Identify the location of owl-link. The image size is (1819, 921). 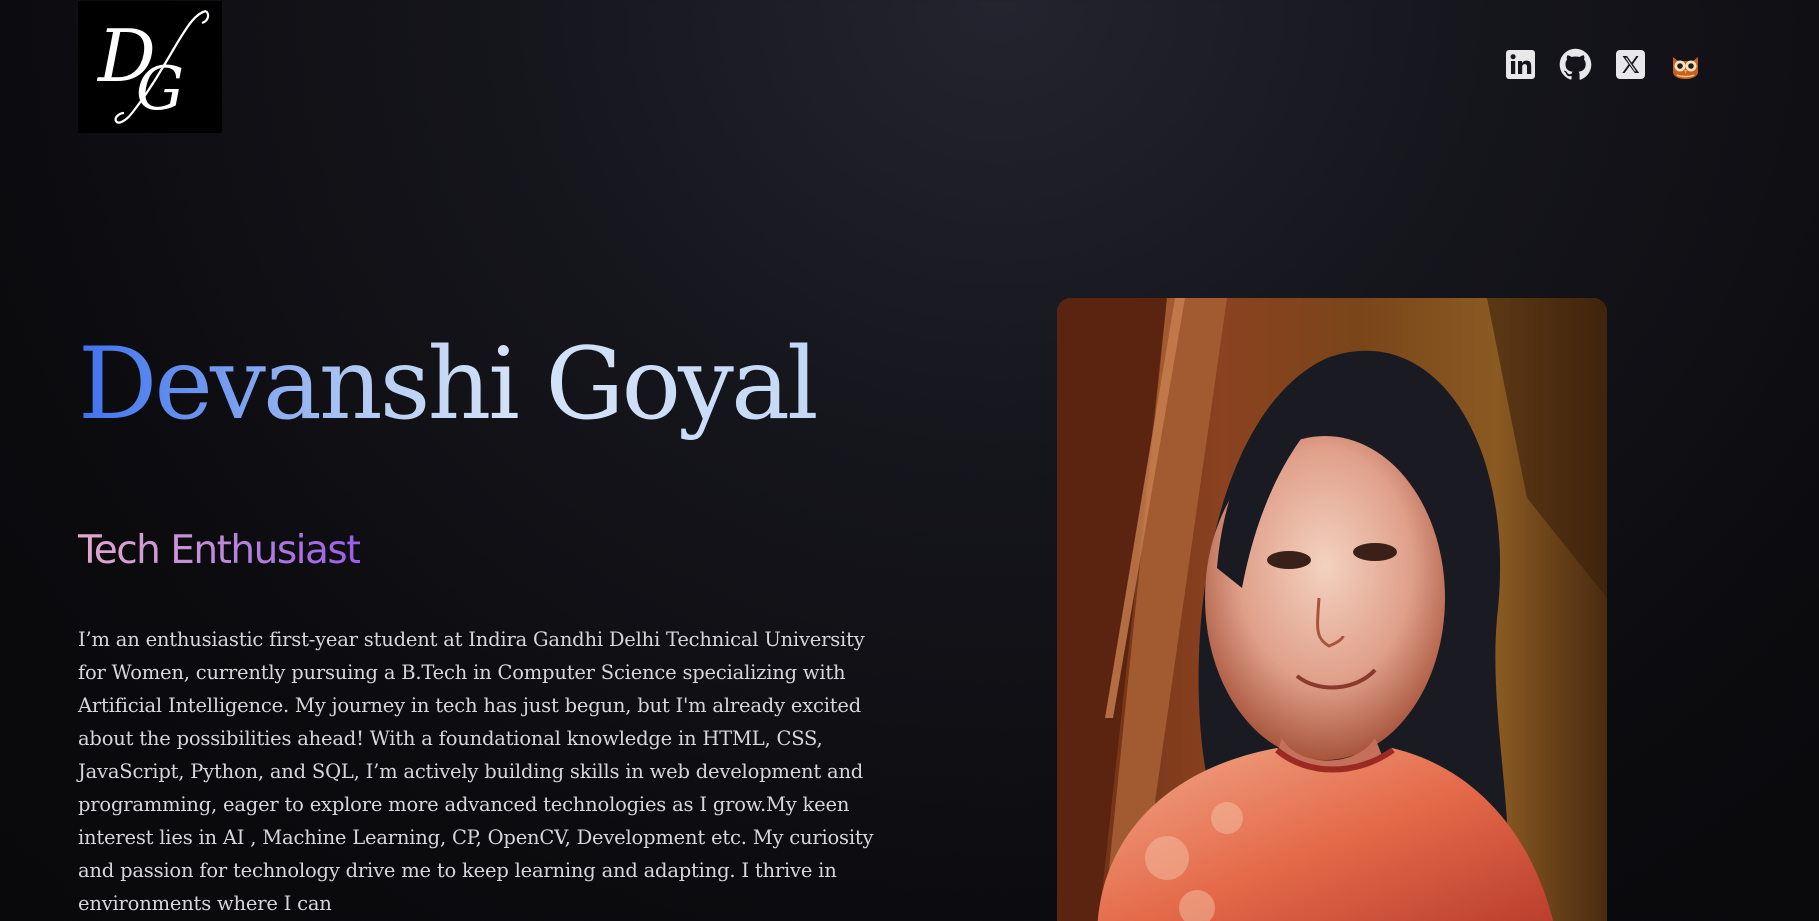
(1685, 64).